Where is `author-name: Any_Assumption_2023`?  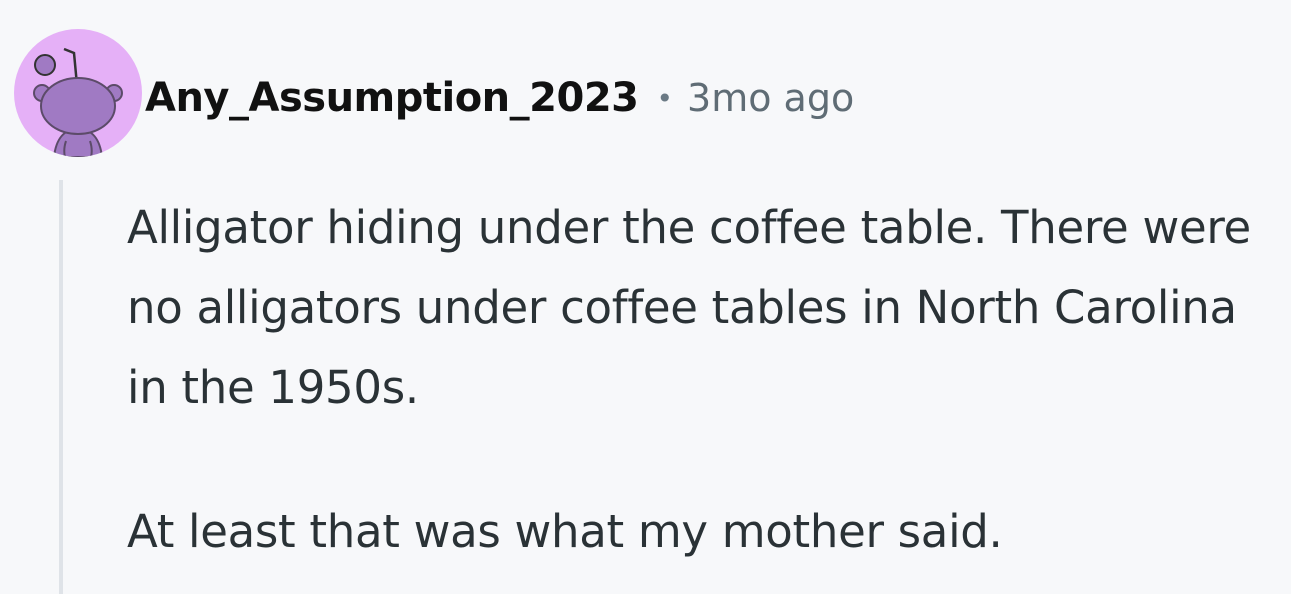 author-name: Any_Assumption_2023 is located at coordinates (392, 98).